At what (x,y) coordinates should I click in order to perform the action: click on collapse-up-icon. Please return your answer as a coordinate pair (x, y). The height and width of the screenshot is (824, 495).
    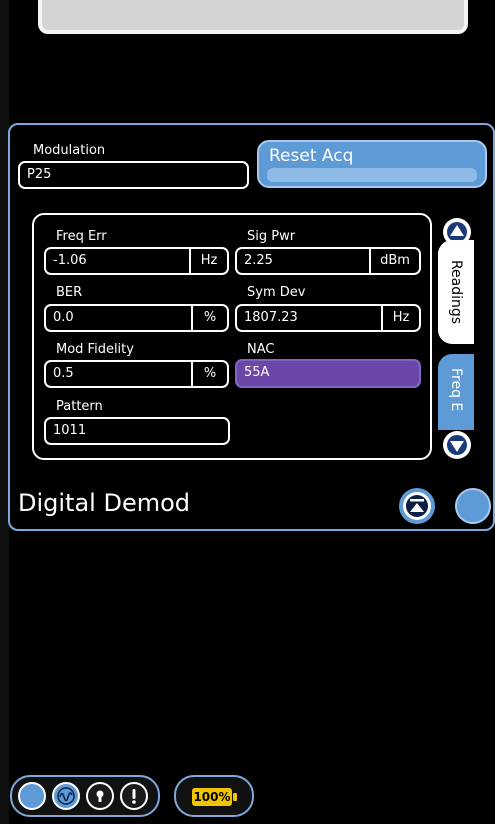
    Looking at the image, I should click on (417, 506).